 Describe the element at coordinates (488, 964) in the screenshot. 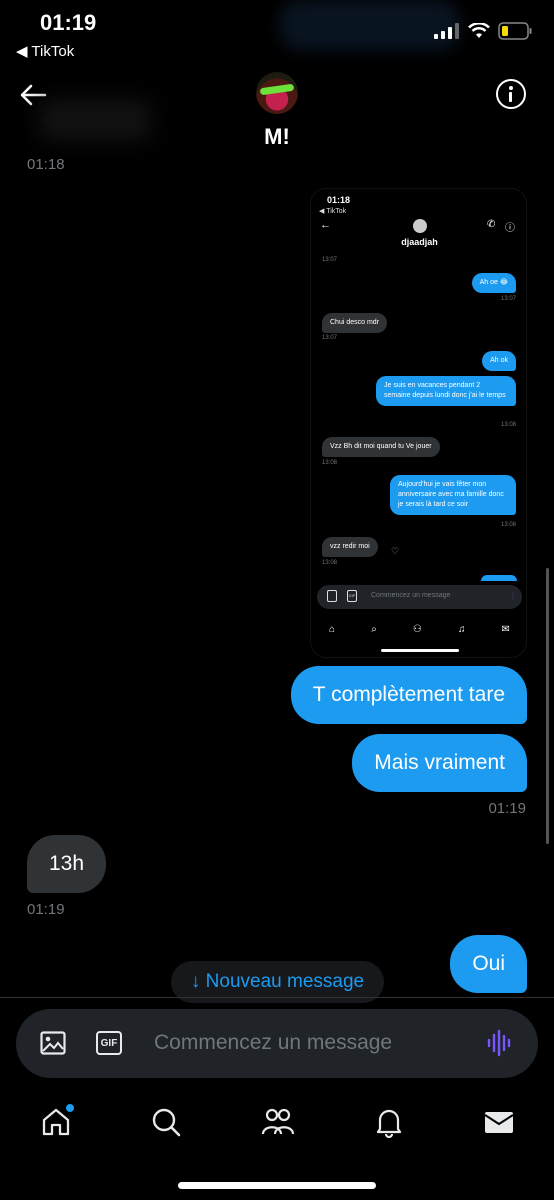

I see `message-bubble: Oui` at that location.